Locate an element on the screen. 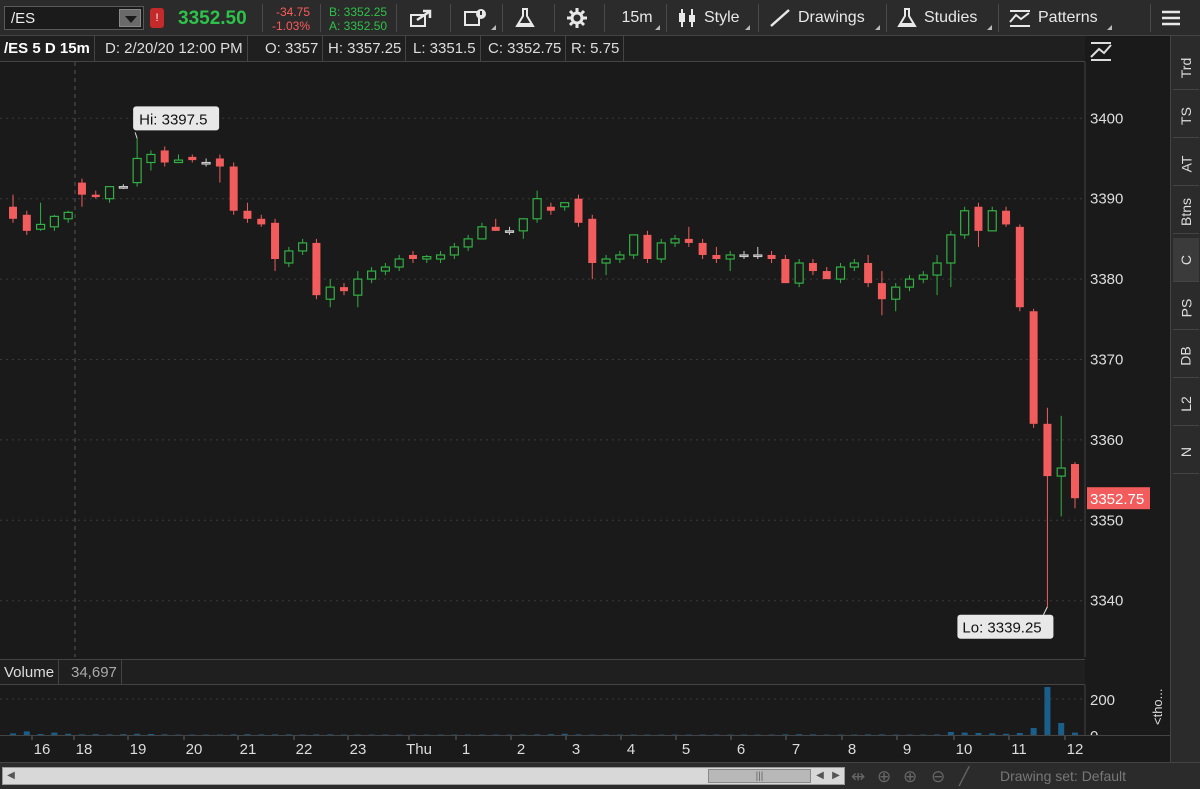 This screenshot has width=1200, height=789. side-tab-label: TS is located at coordinates (1185, 115).